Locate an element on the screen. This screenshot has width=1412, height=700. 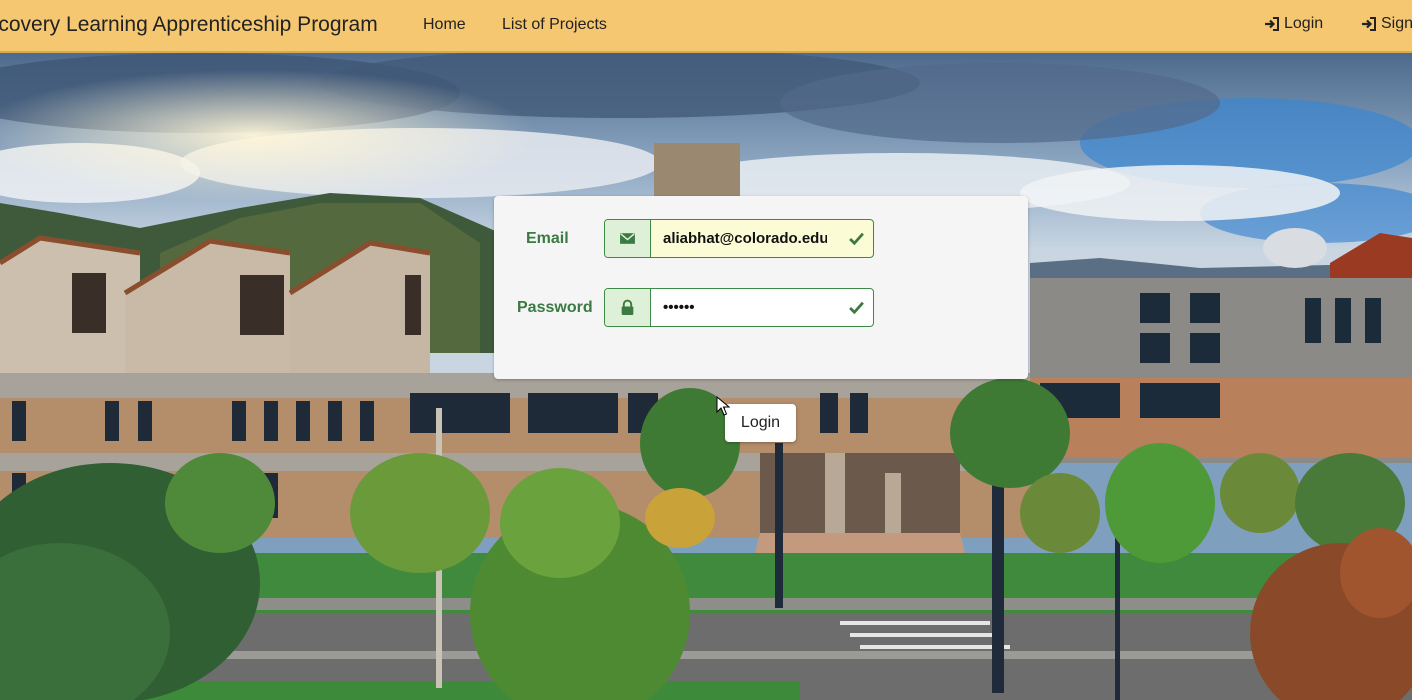
email-field is located at coordinates (745, 238).